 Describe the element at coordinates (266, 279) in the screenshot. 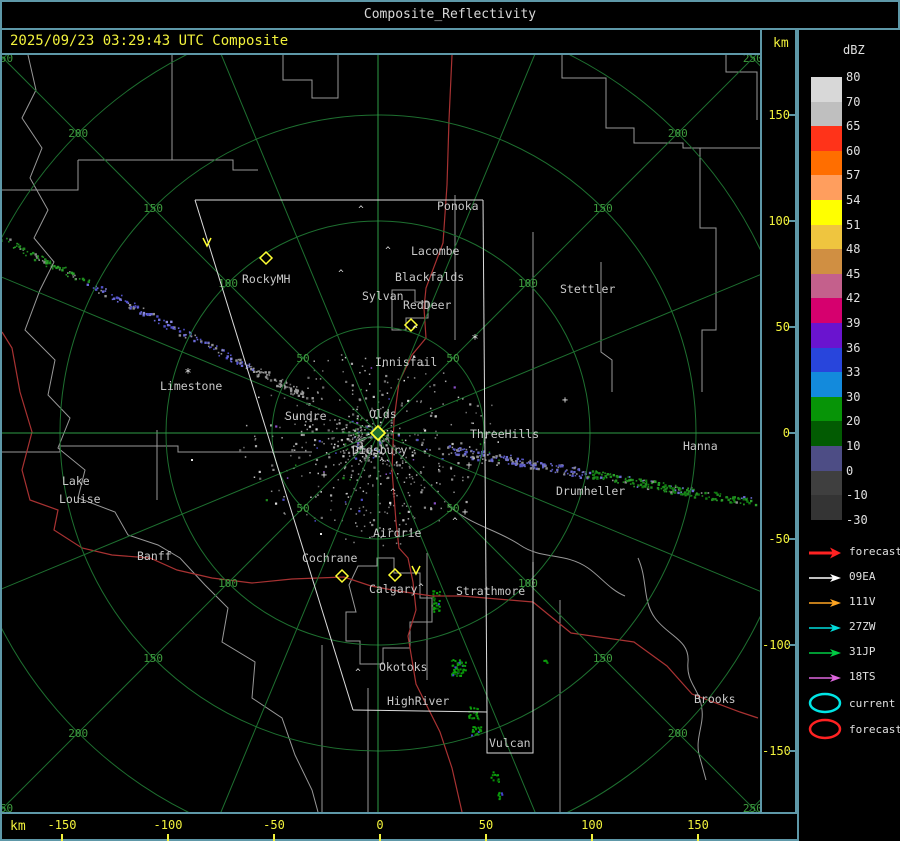

I see `city-label-rockymh: RockyMH` at that location.